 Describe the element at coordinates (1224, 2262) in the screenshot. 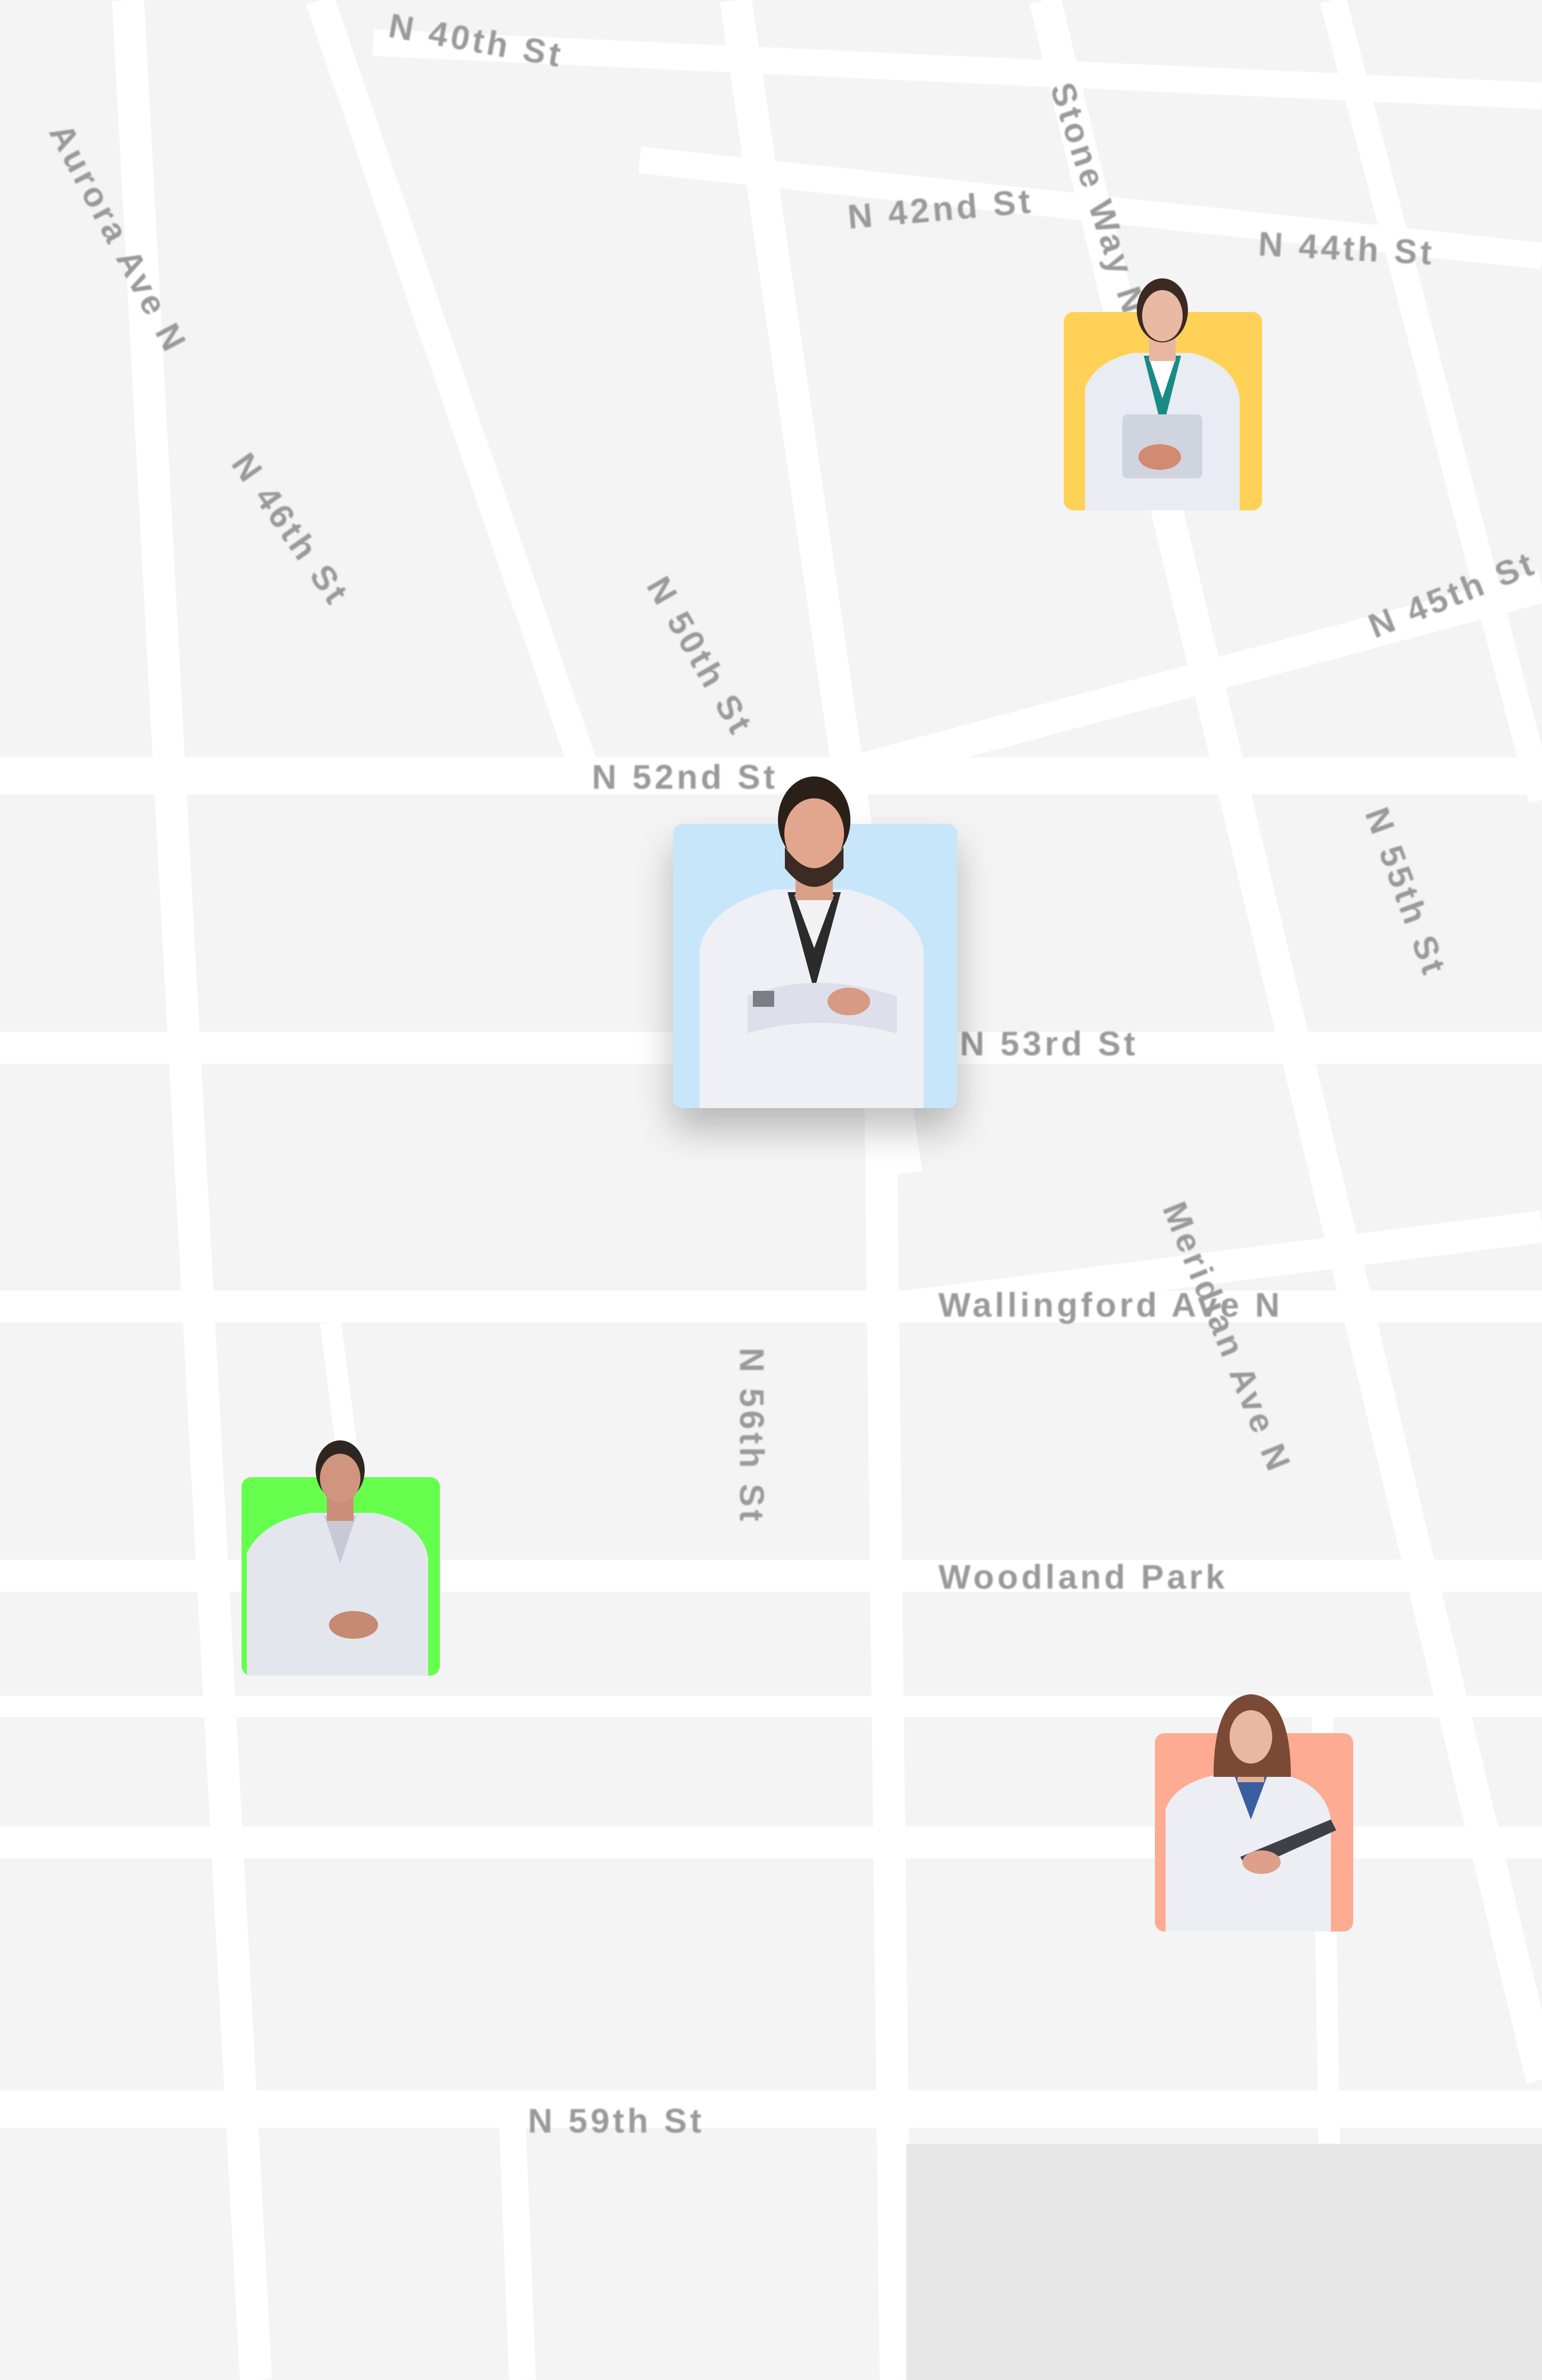

I see `park-area` at that location.